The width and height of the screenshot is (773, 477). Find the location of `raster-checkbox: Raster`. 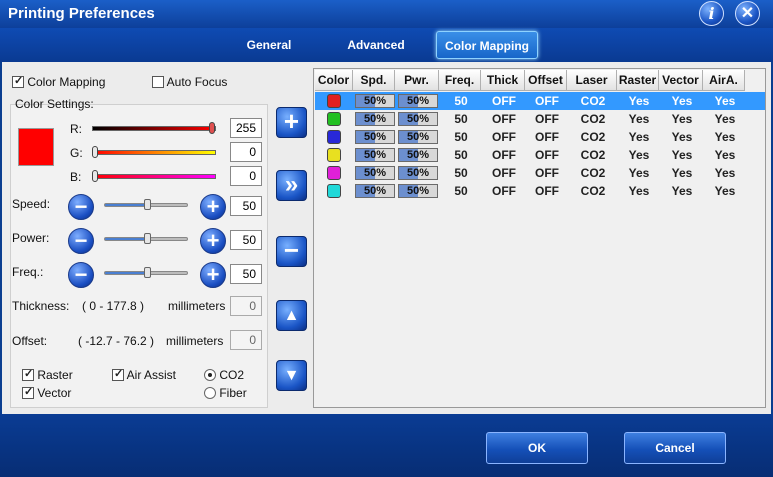

raster-checkbox: Raster is located at coordinates (47, 374).